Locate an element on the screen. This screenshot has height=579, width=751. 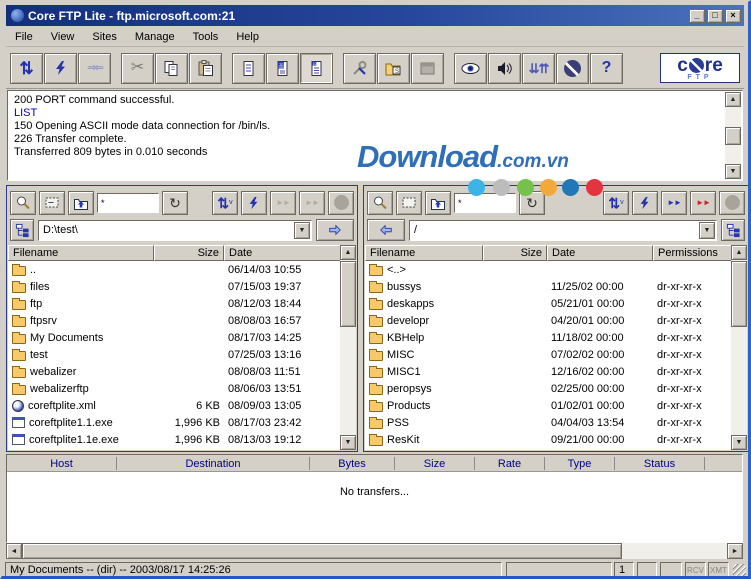
menu-manage: Manage is located at coordinates (155, 37).